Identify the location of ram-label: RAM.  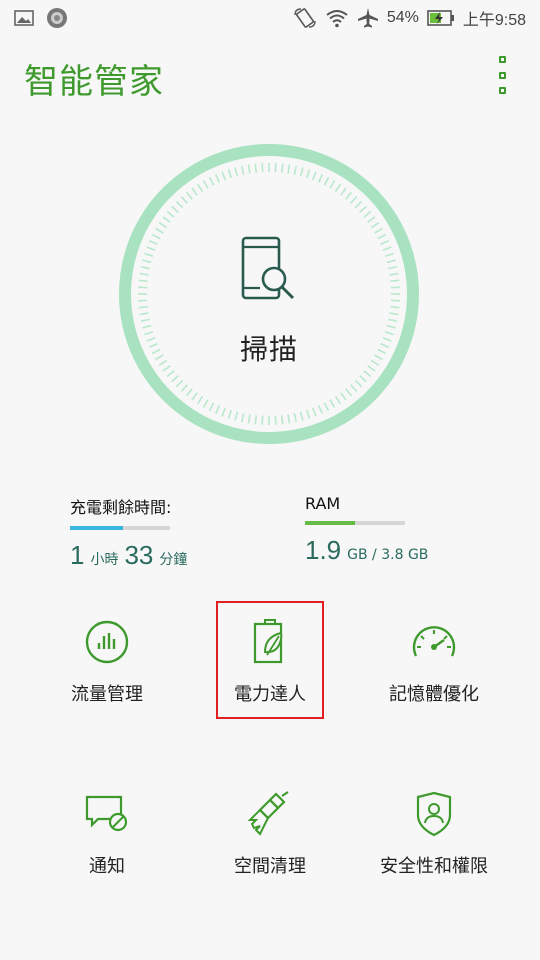
(323, 503).